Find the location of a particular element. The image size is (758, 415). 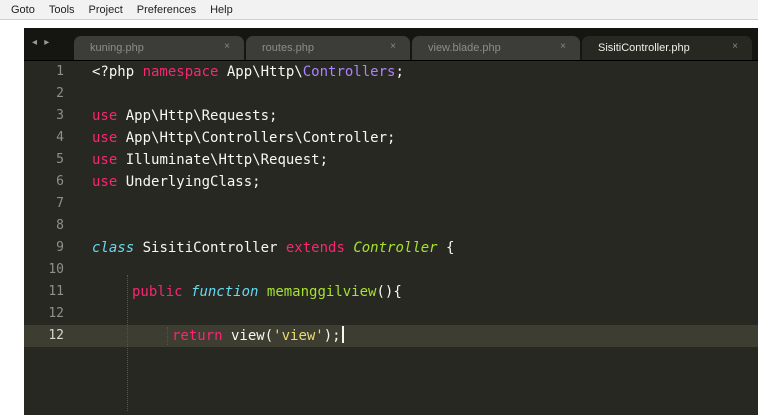

tab-label: routes.php is located at coordinates (288, 48).